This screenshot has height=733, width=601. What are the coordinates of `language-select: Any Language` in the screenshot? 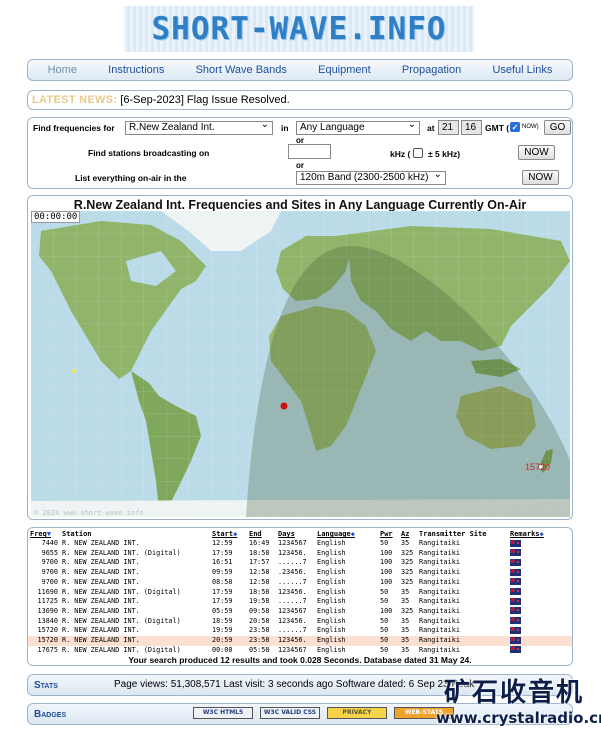 It's located at (358, 127).